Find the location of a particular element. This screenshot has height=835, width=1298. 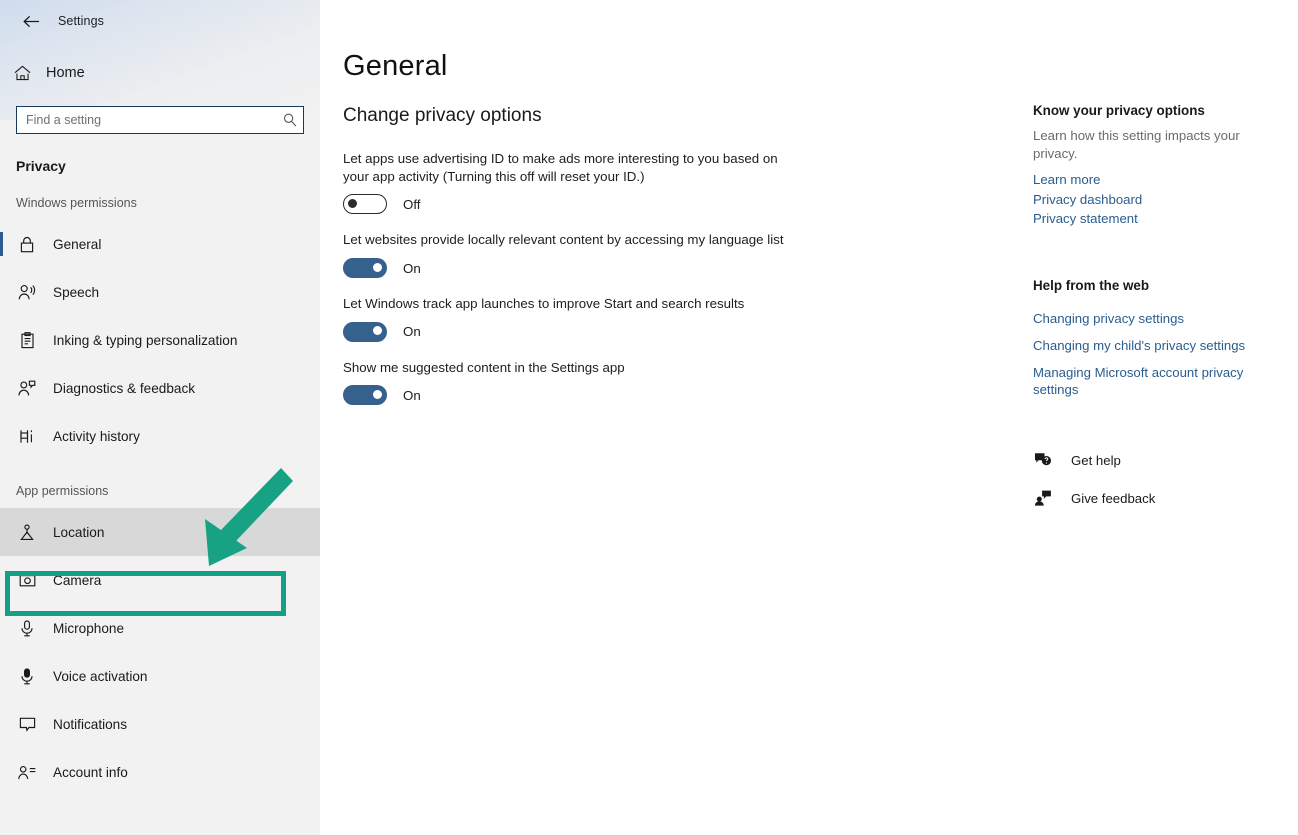

sidebar-item-location-label: Location is located at coordinates (79, 532).